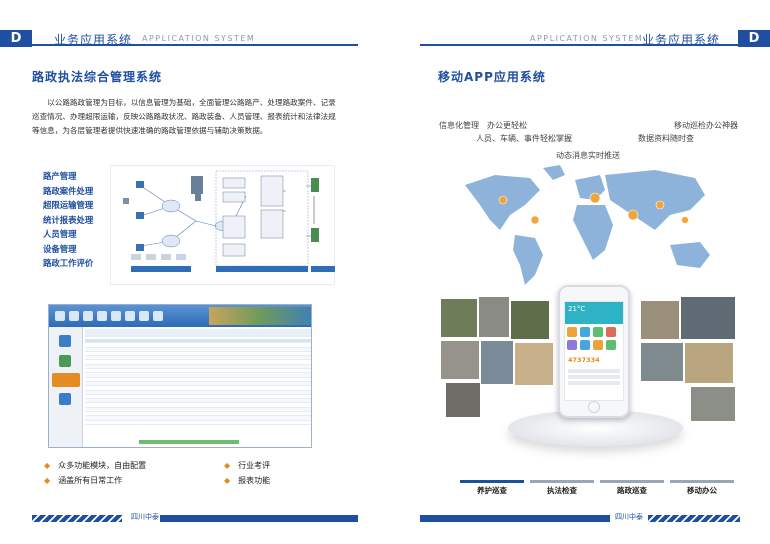 This screenshot has width=770, height=544. I want to click on phone-mockup: 21°C 4737334, so click(594, 351).